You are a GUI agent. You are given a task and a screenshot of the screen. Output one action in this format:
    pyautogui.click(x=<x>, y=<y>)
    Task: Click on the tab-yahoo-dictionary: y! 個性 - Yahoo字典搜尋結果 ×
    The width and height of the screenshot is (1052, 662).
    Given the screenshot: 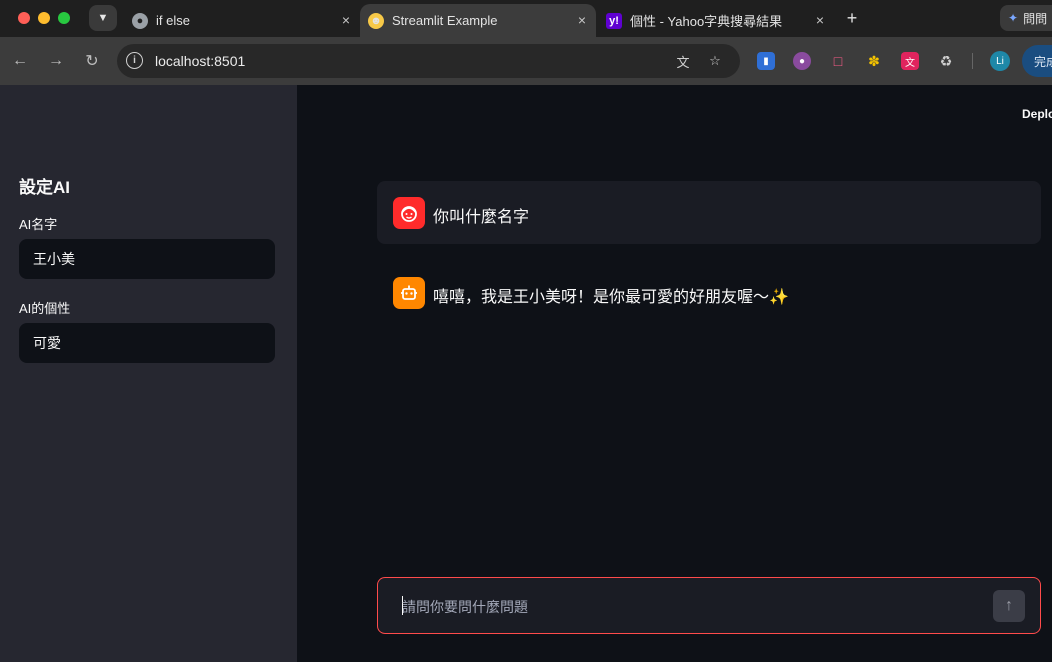 What is the action you would take?
    pyautogui.click(x=716, y=20)
    